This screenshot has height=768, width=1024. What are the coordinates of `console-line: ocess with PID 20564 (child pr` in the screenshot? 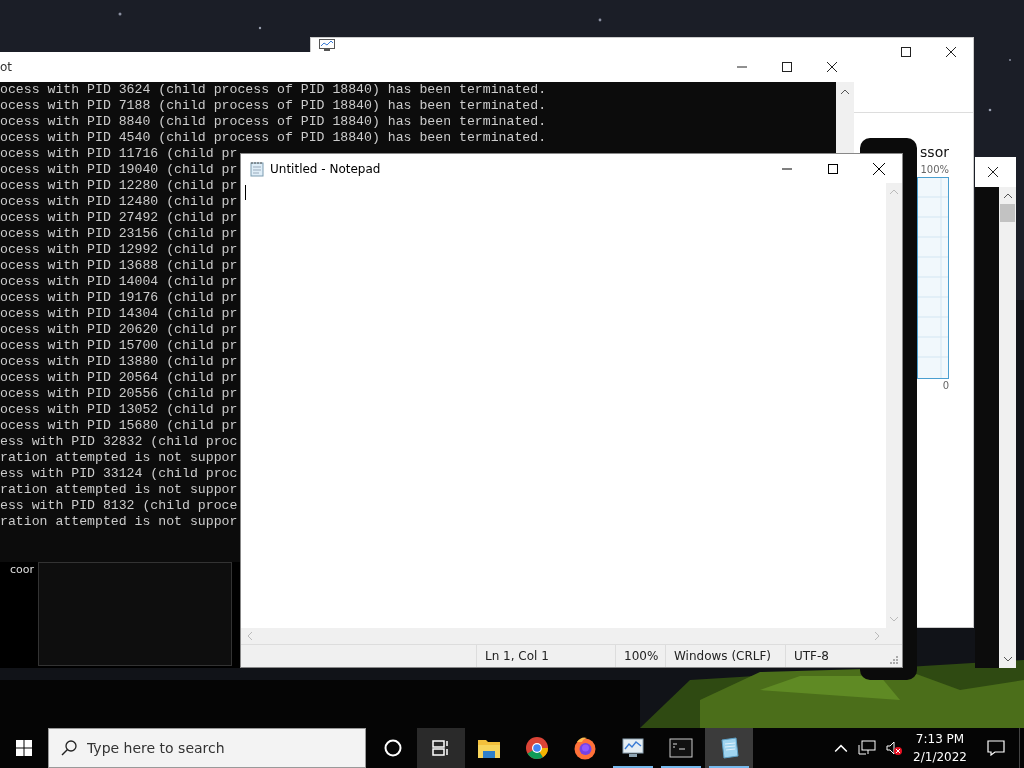 It's located at (119, 378).